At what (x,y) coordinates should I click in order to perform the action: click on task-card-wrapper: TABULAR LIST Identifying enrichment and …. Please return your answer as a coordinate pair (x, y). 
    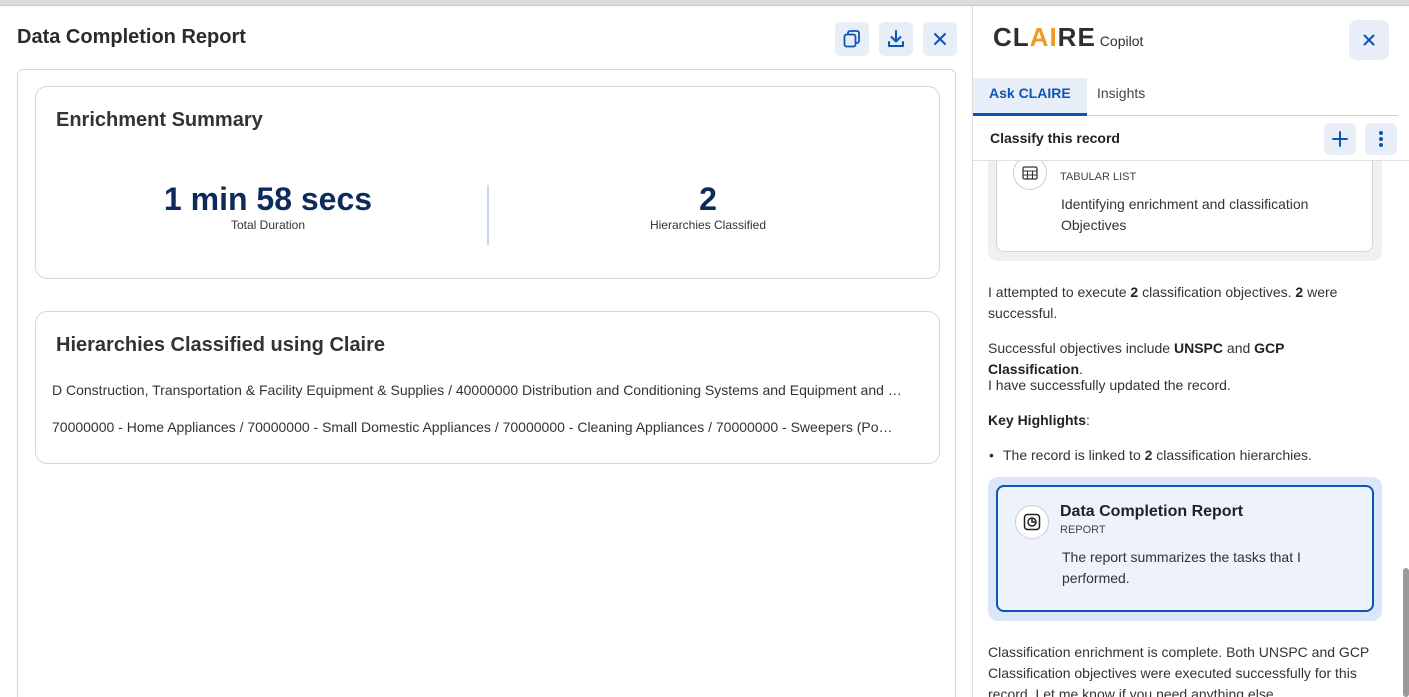
    Looking at the image, I should click on (1185, 211).